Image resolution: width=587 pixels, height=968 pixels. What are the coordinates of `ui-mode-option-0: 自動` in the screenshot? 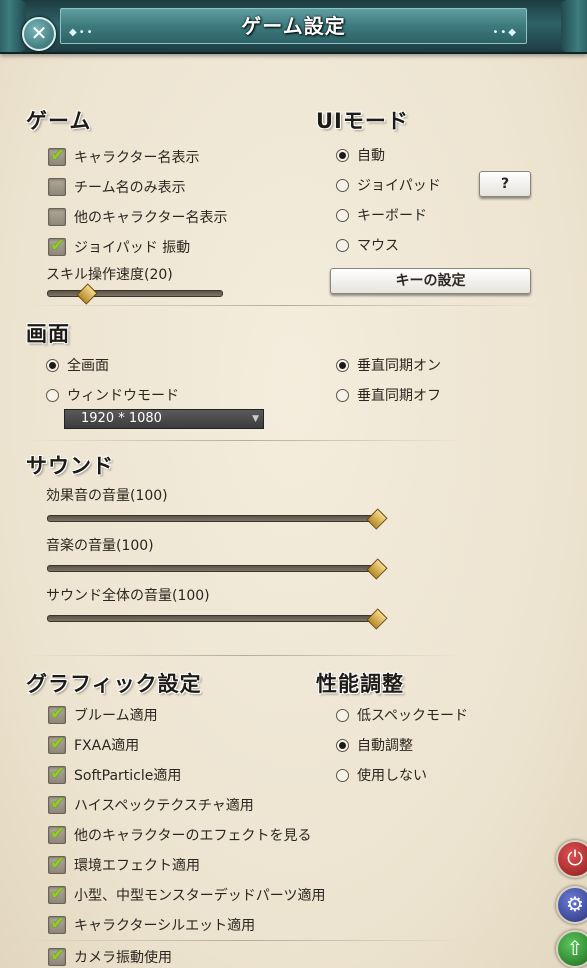 It's located at (360, 155).